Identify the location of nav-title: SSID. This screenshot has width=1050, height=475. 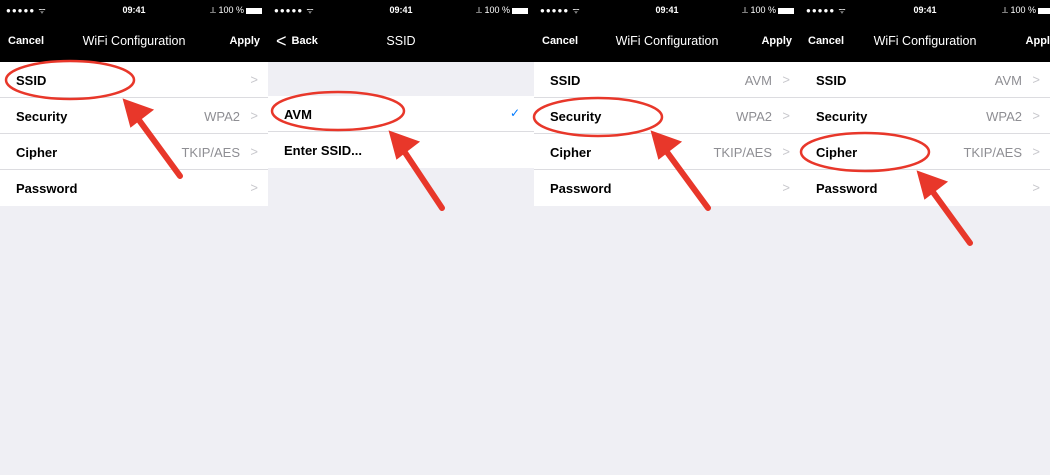
(401, 41).